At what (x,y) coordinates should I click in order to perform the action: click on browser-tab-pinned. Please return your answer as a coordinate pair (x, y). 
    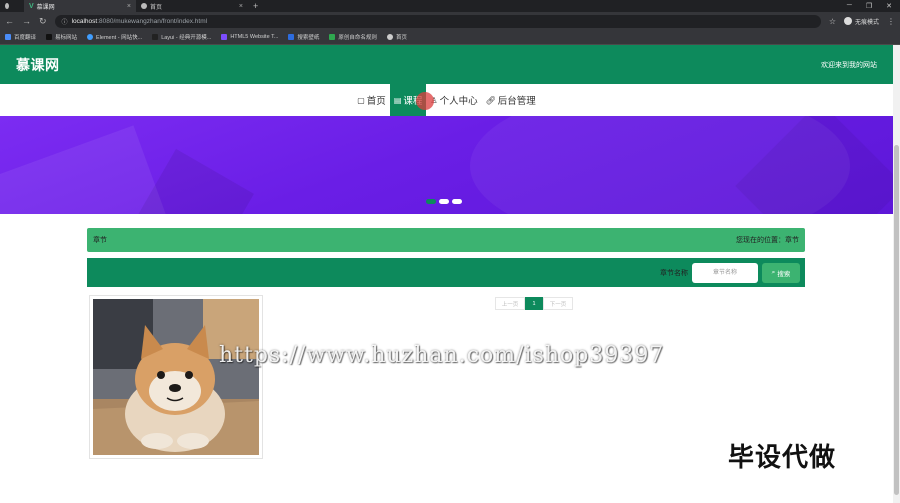
    Looking at the image, I should click on (19, 6).